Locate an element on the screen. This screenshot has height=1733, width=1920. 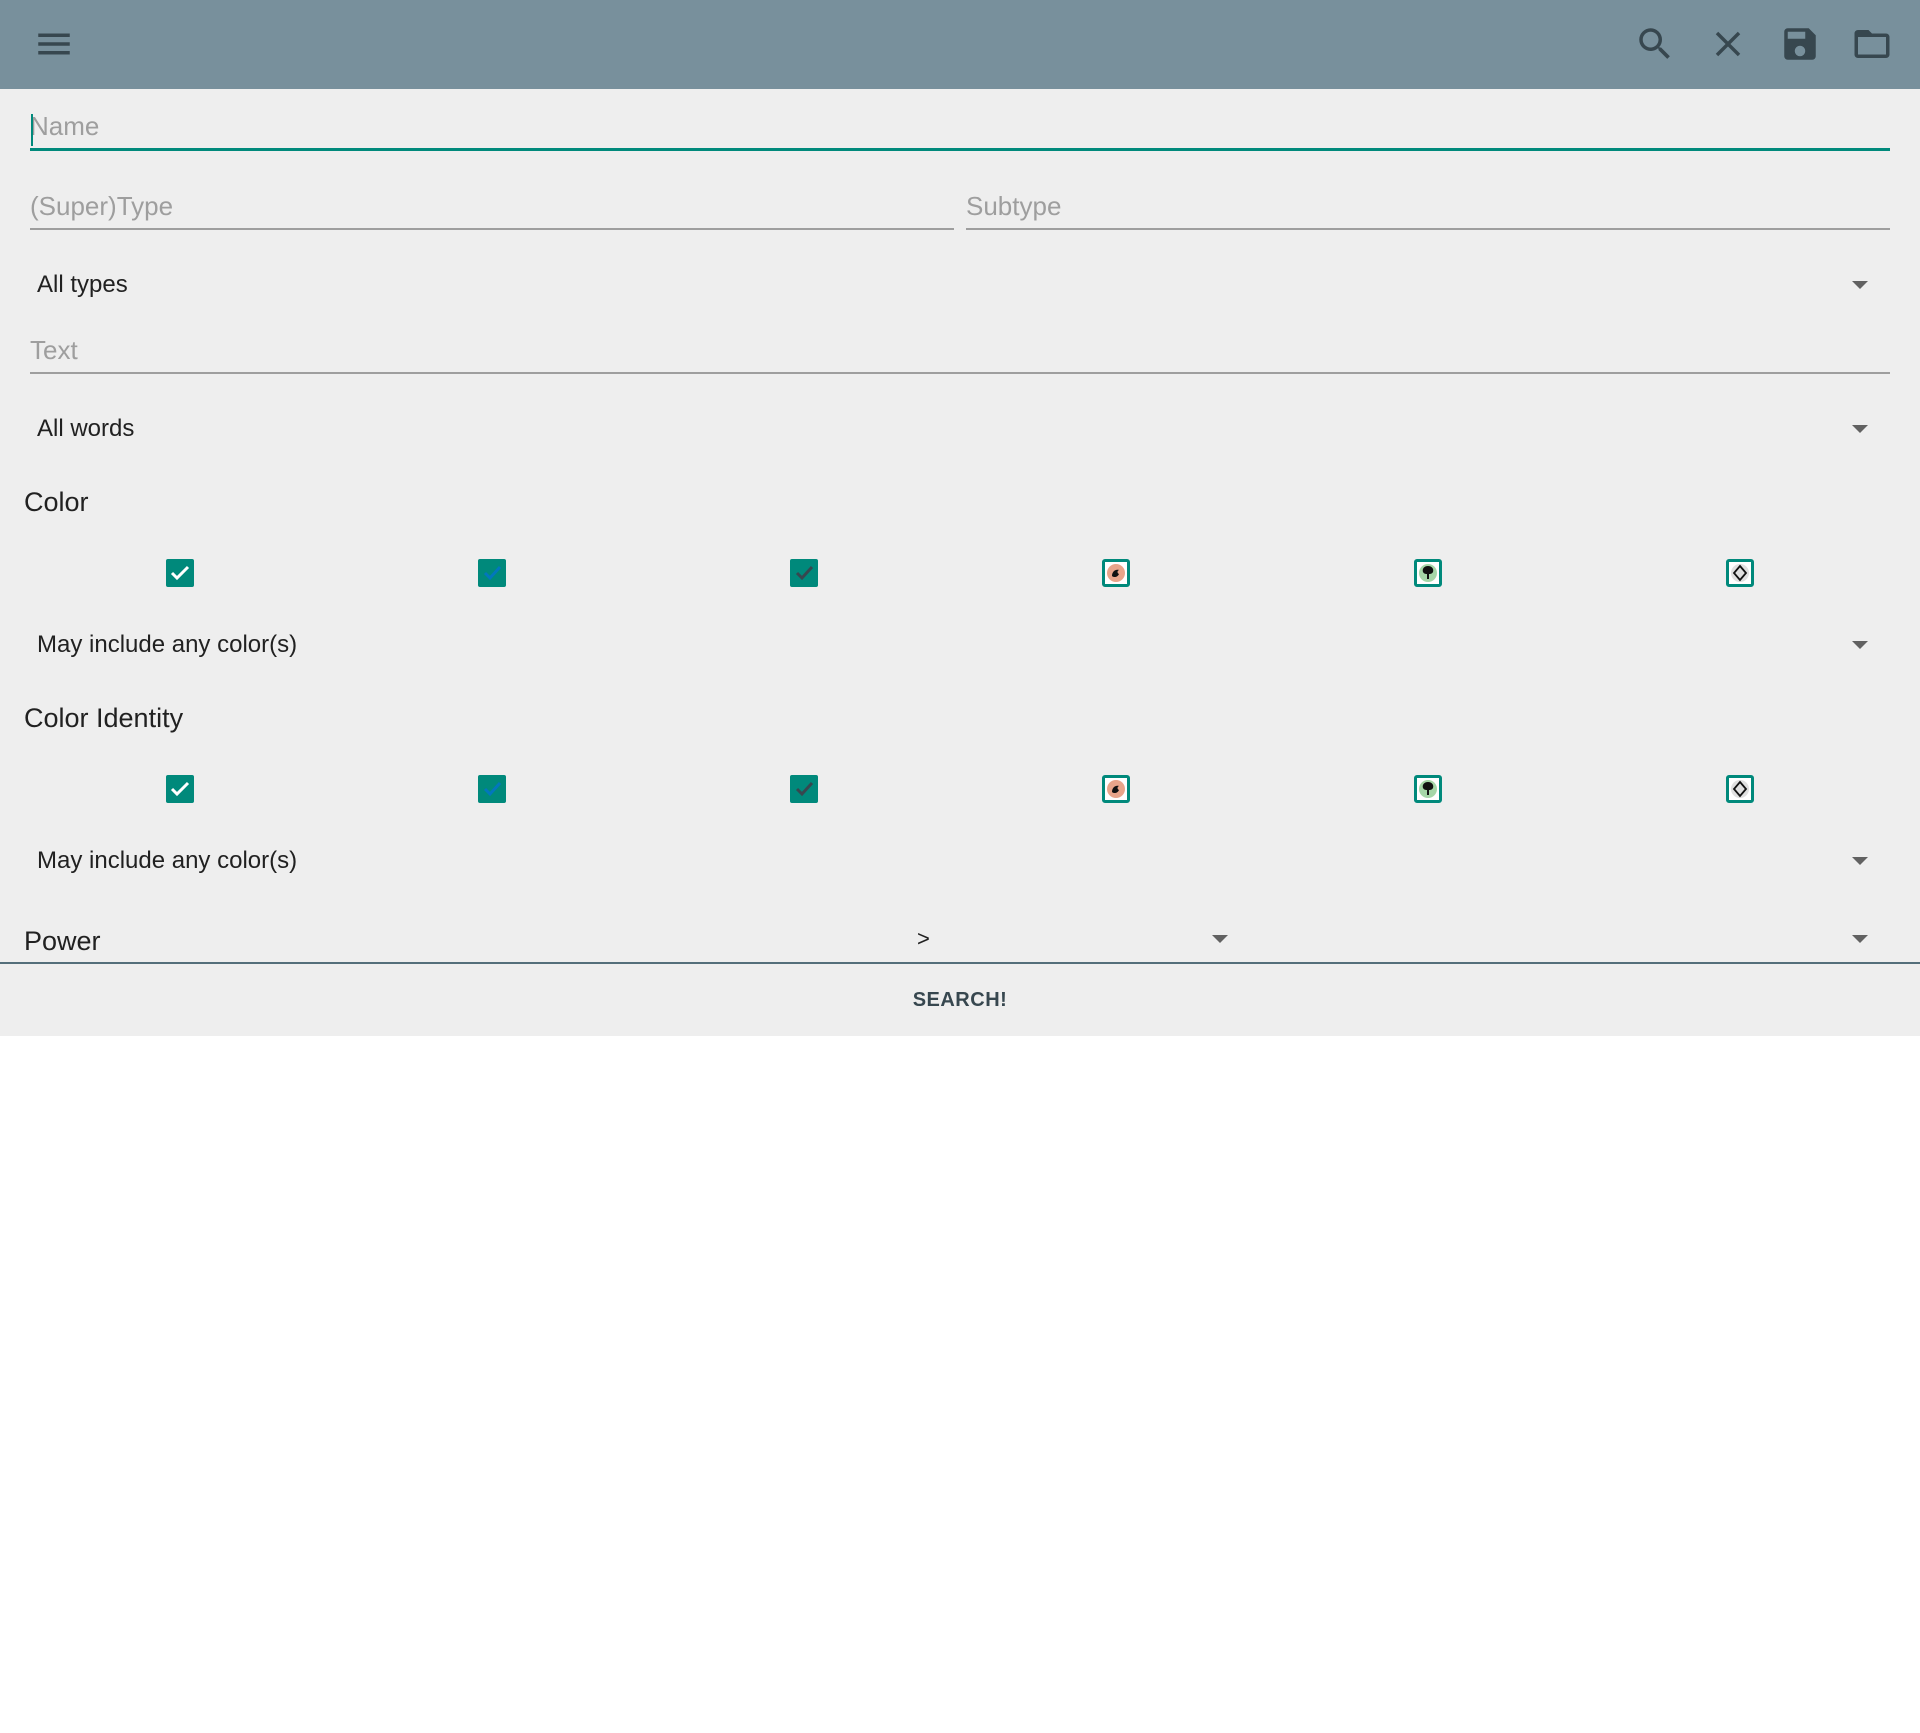
save-icon is located at coordinates (1800, 44).